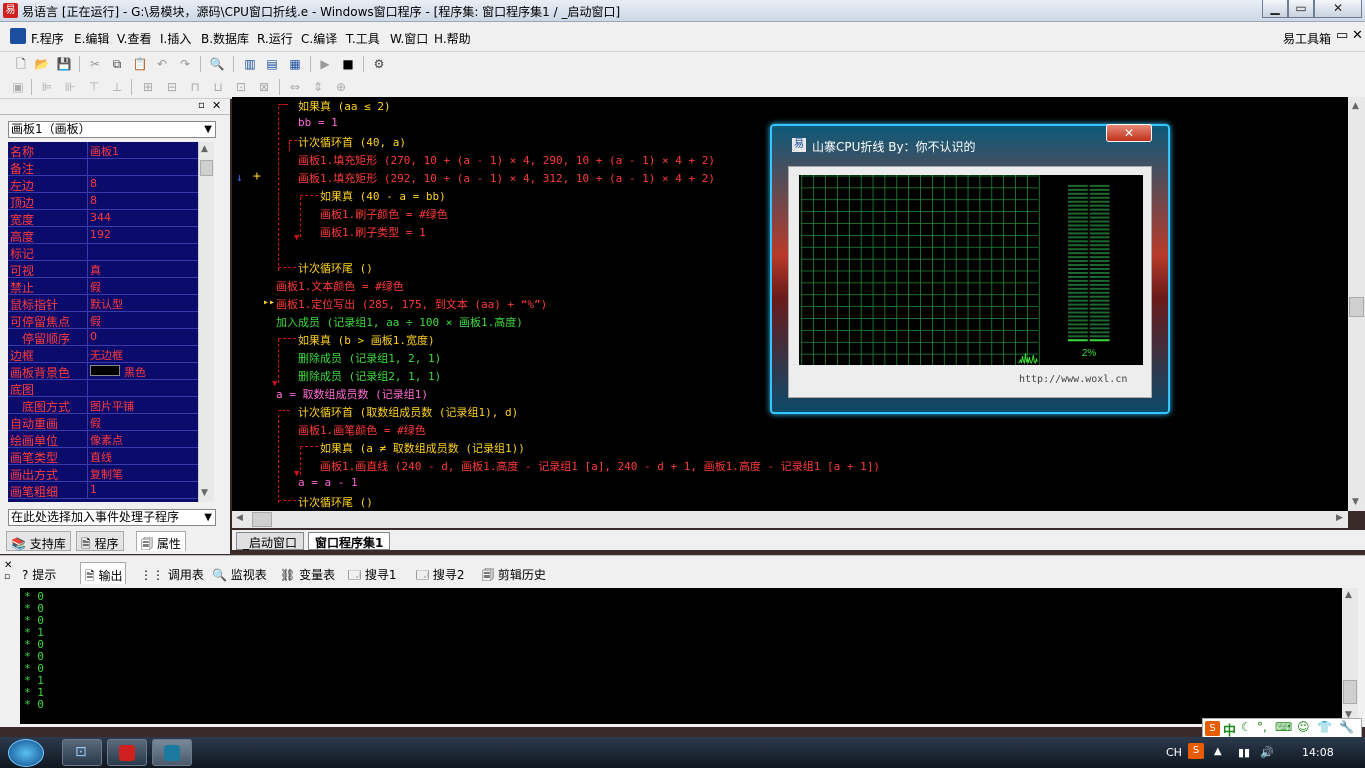 The height and width of the screenshot is (768, 1365). What do you see at coordinates (513, 573) in the screenshot?
I see `tab-clip-history: 🗐 剪辑历史` at bounding box center [513, 573].